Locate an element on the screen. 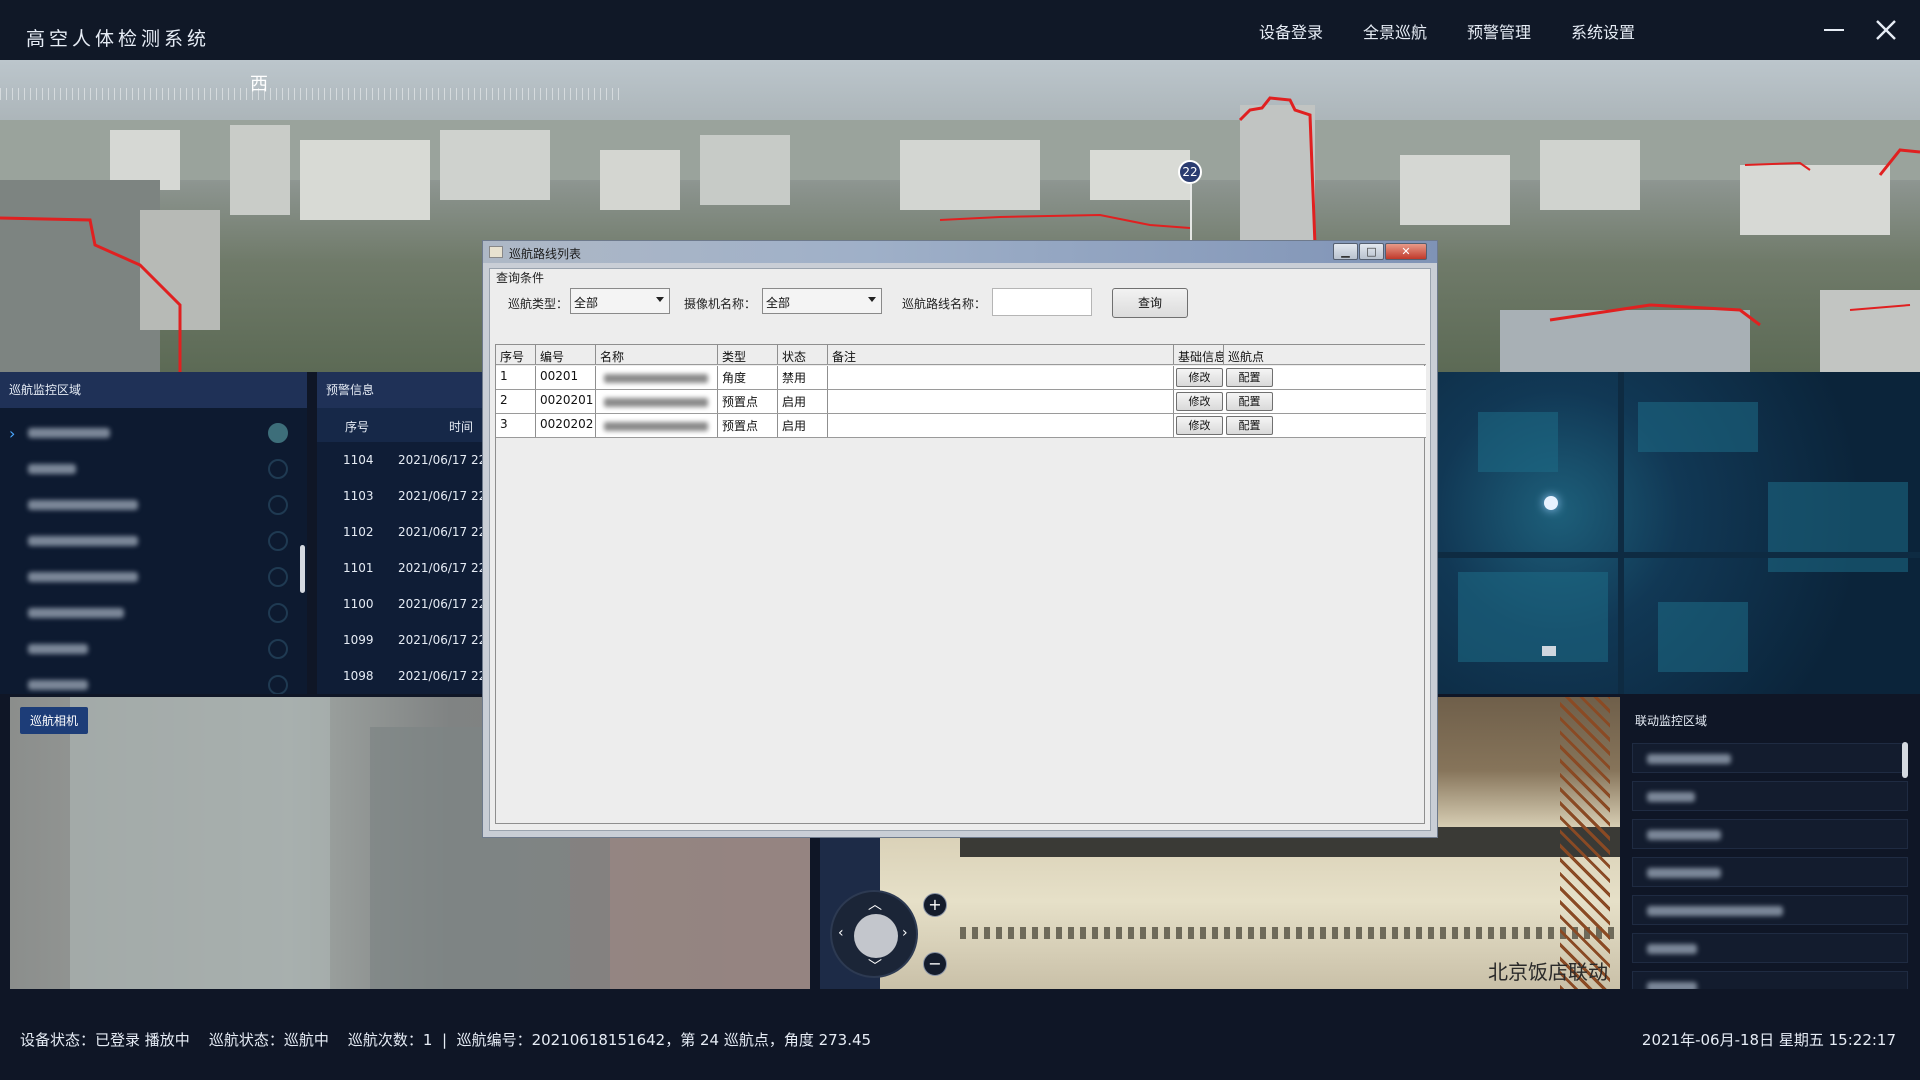 The width and height of the screenshot is (1920, 1080). col-seq: 序号 is located at coordinates (516, 354).